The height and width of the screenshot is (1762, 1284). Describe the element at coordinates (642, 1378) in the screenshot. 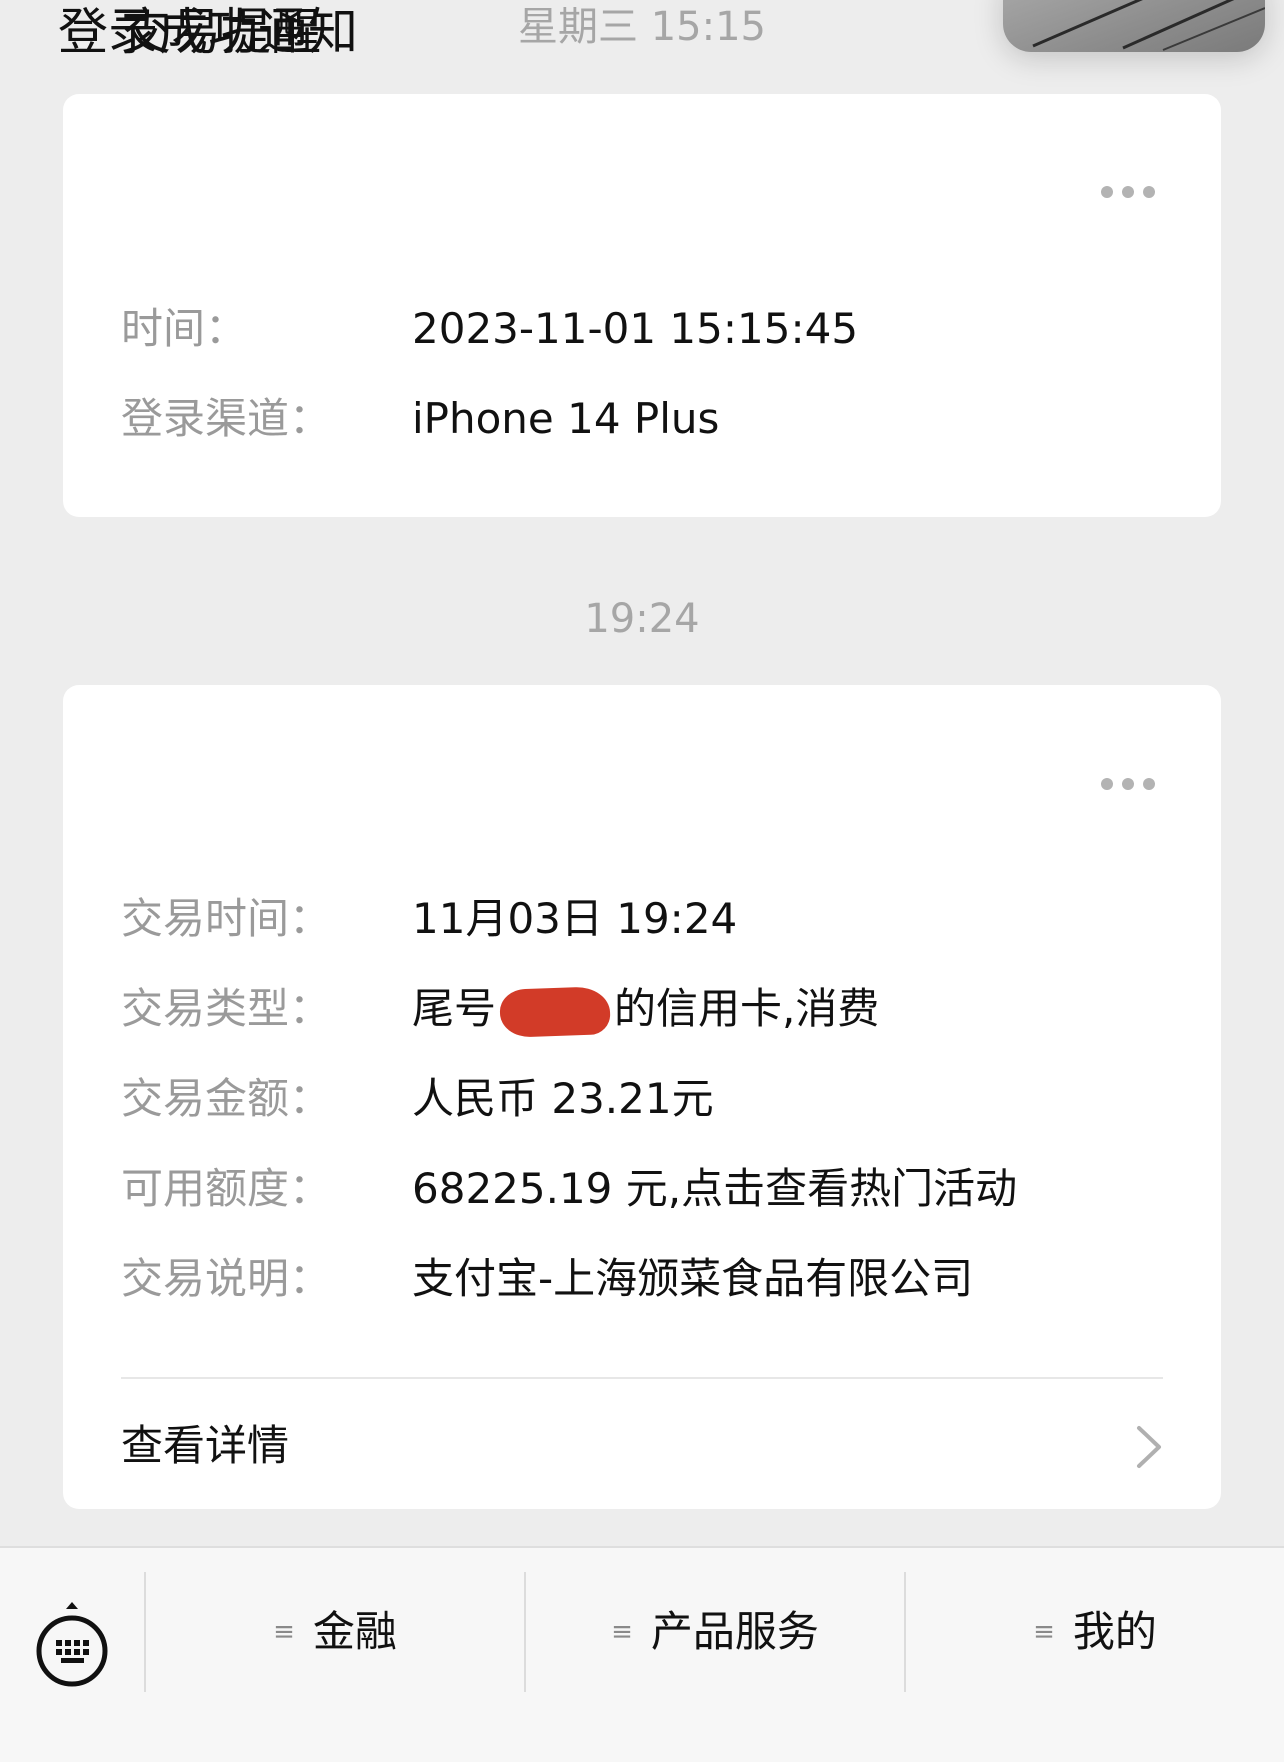

I see `card-divider` at that location.